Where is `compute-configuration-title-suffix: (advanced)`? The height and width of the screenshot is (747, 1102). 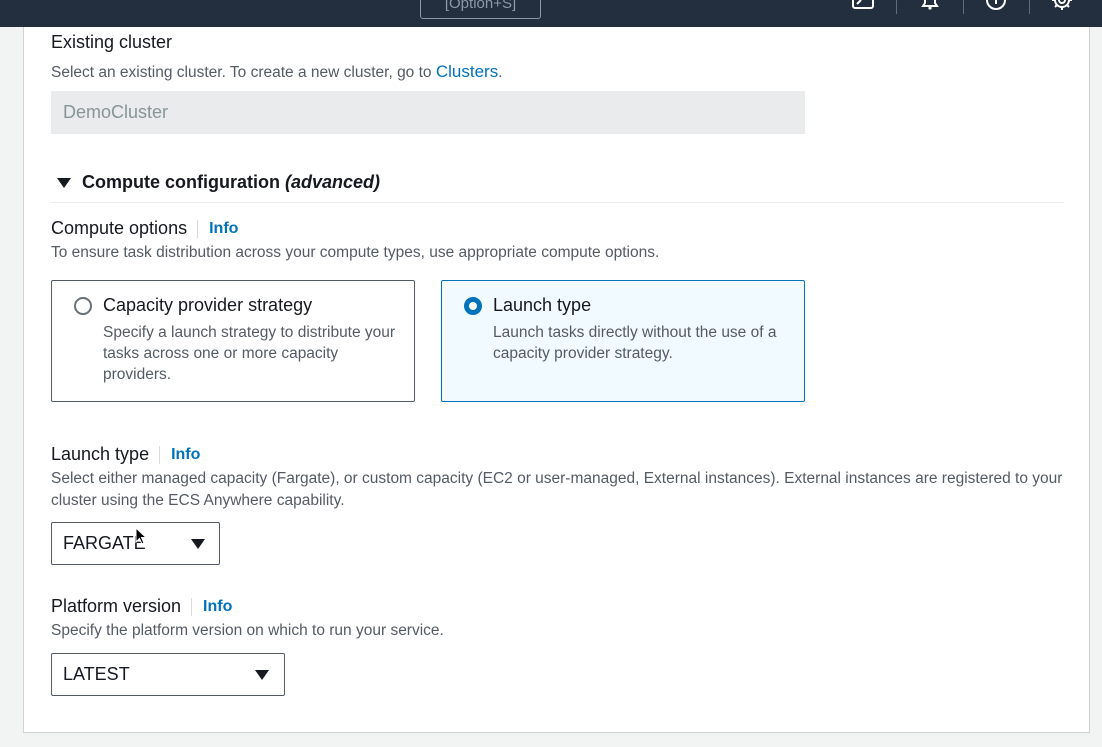
compute-configuration-title-suffix: (advanced) is located at coordinates (332, 182).